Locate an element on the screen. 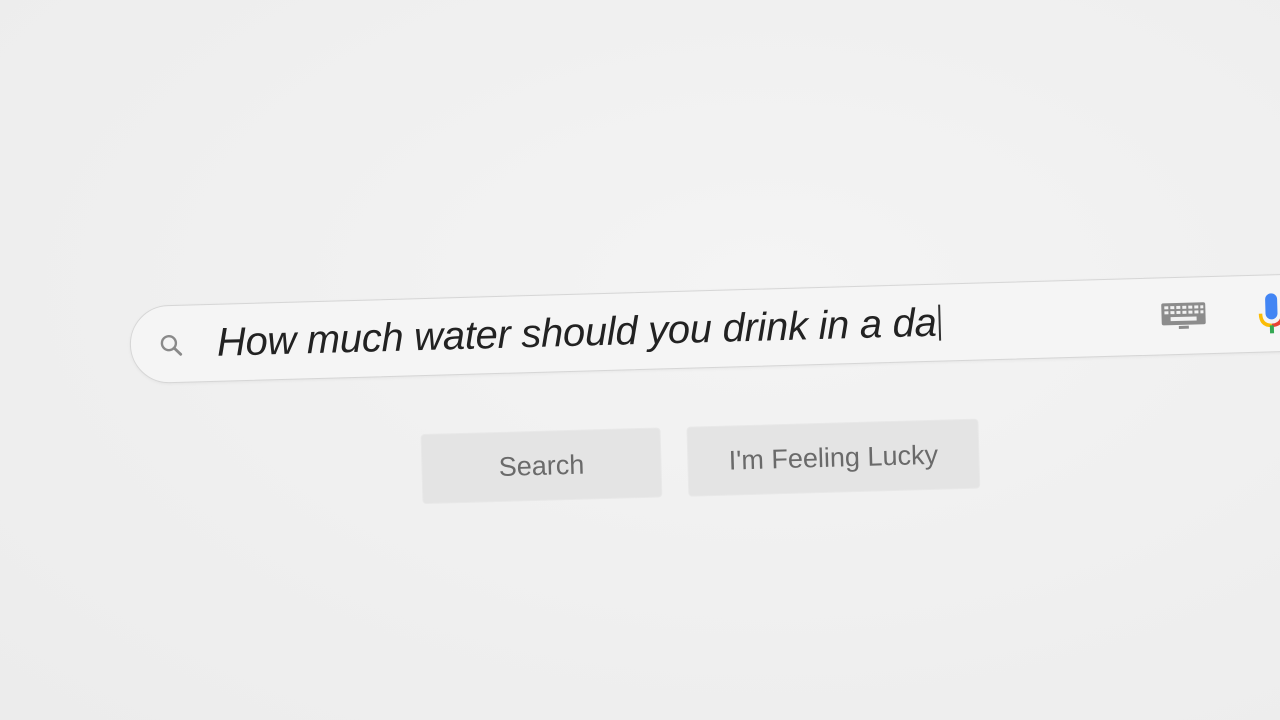  text-caret is located at coordinates (939, 322).